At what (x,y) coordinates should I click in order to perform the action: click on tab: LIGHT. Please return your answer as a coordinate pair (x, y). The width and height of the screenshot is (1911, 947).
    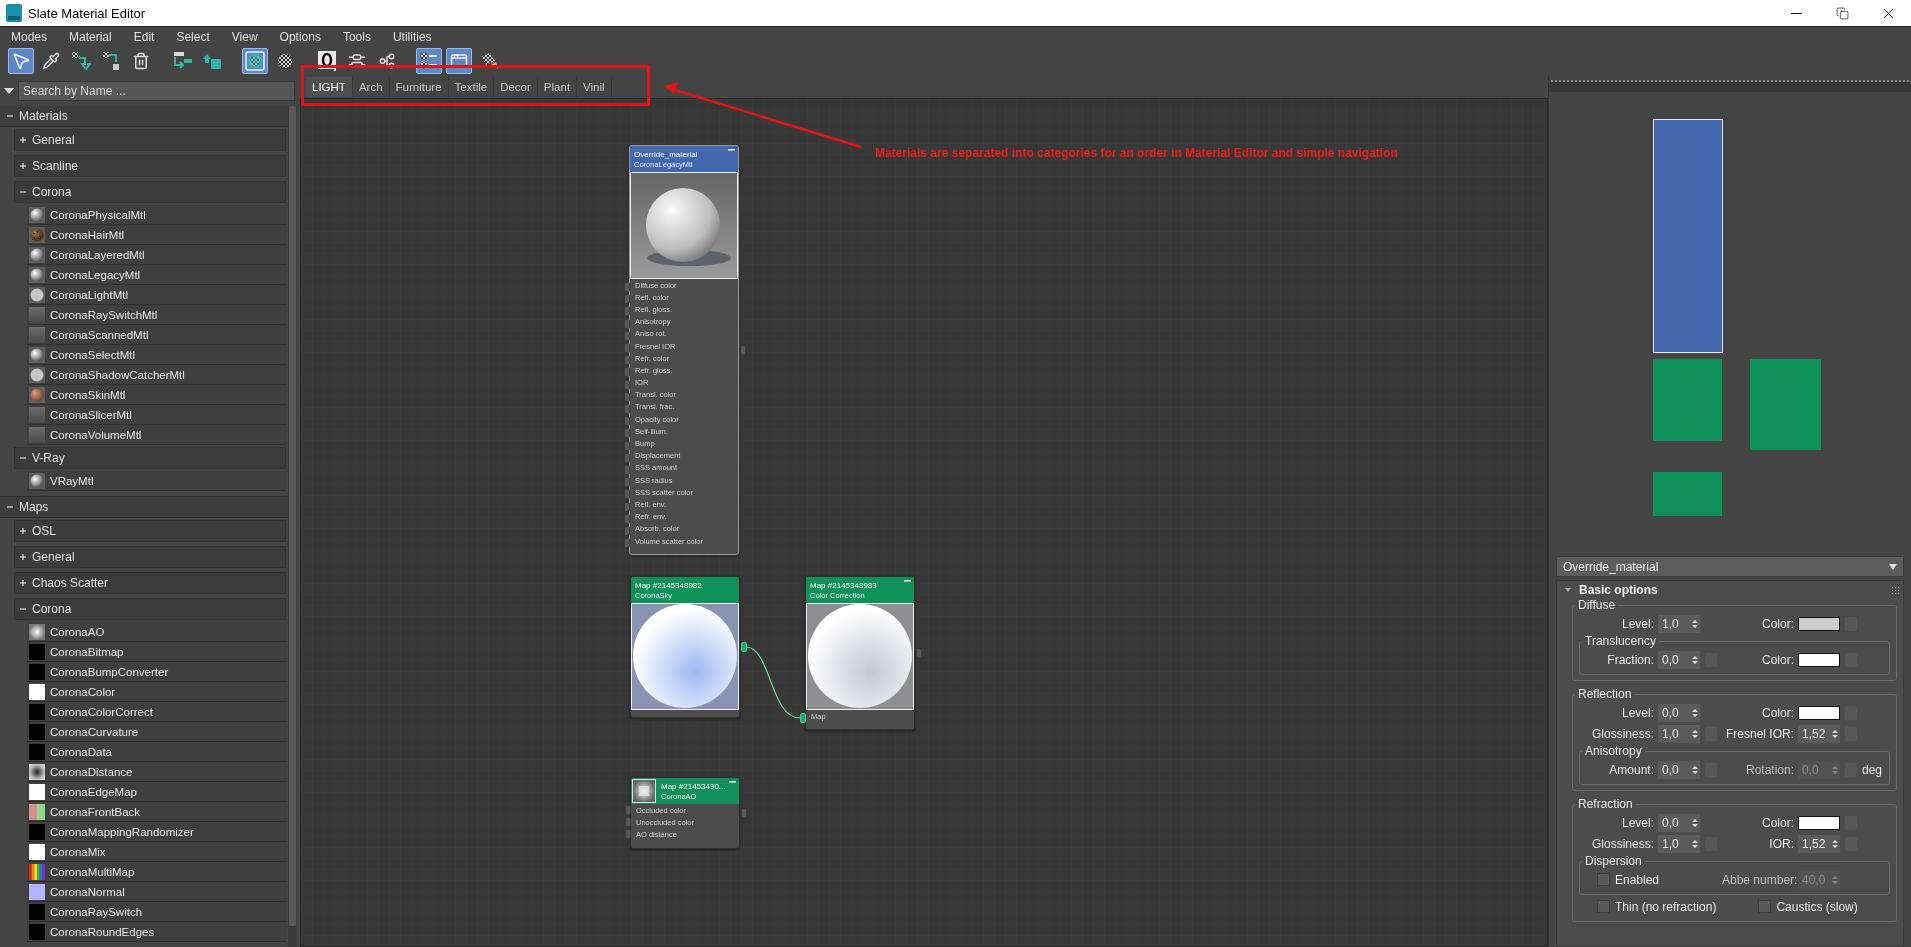
    Looking at the image, I should click on (329, 87).